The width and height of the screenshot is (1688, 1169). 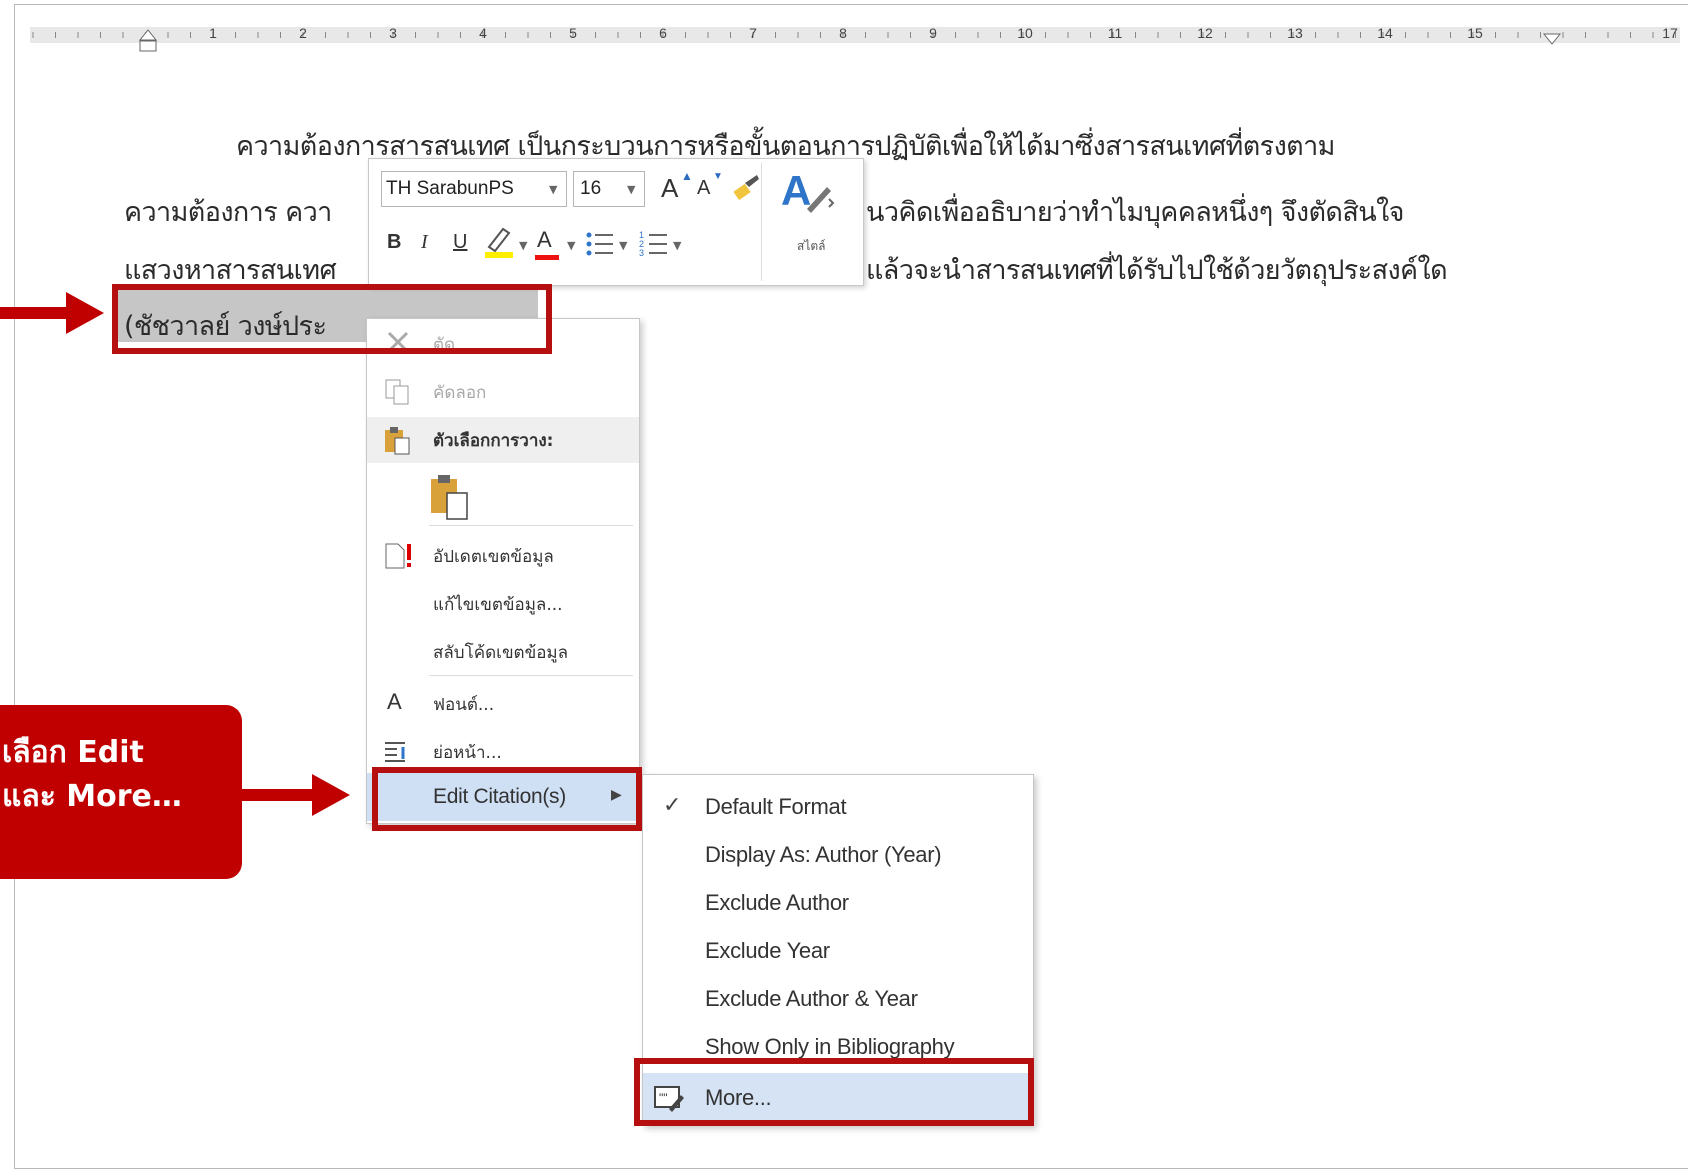 What do you see at coordinates (703, 188) in the screenshot?
I see `shrink-font-icon: A` at bounding box center [703, 188].